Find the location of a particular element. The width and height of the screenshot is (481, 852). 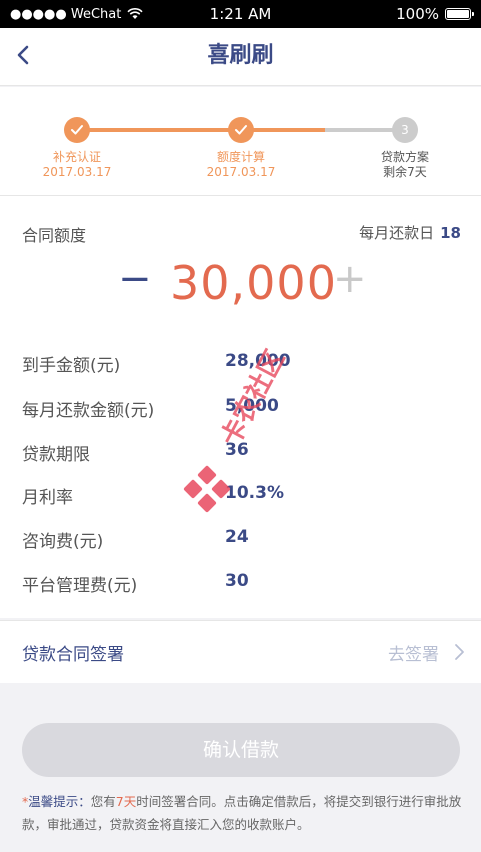

step-1-check-icon is located at coordinates (77, 130).